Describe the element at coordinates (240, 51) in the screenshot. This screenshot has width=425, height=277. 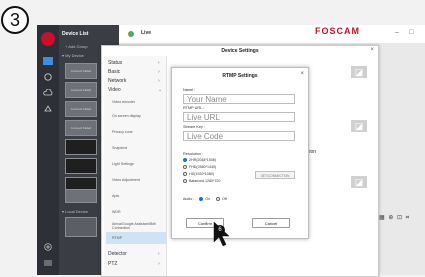
I see `device-settings-title: Device Settings` at that location.